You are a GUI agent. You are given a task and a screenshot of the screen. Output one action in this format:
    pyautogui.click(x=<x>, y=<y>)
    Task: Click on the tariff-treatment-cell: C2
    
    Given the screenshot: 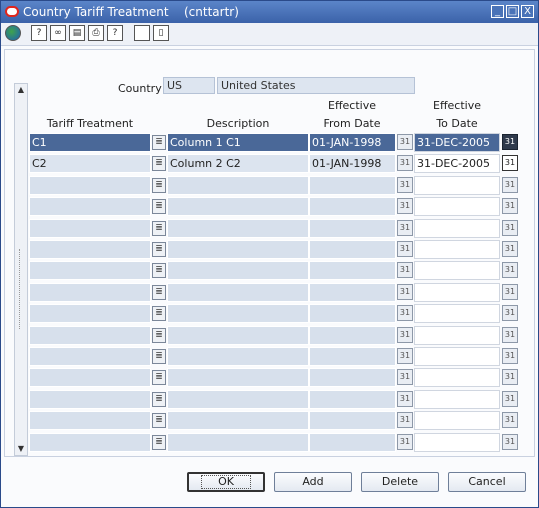 What is the action you would take?
    pyautogui.click(x=90, y=163)
    